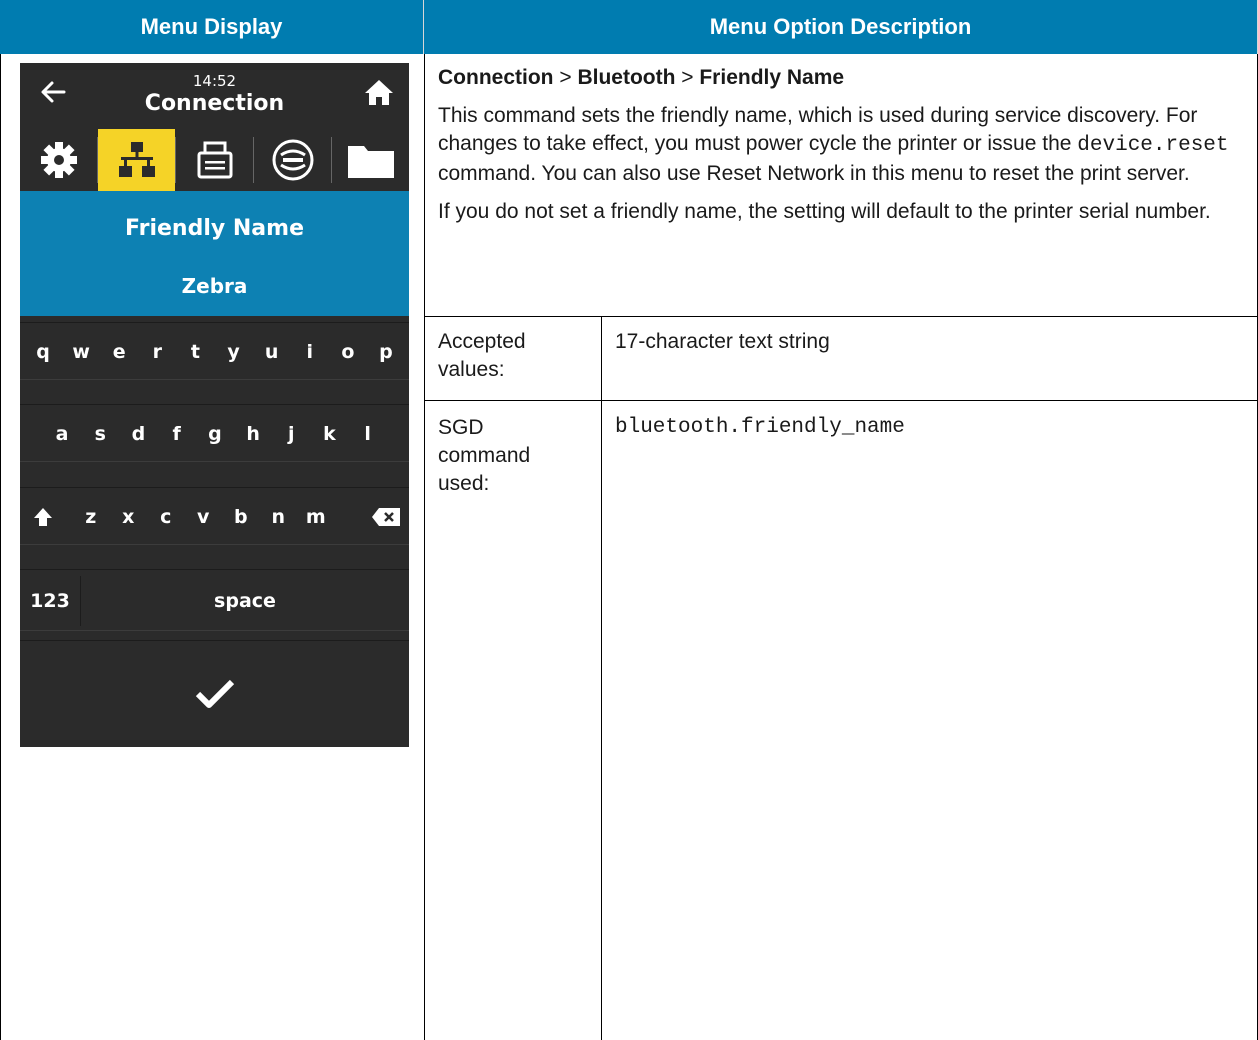  I want to click on tab-print, so click(214, 160).